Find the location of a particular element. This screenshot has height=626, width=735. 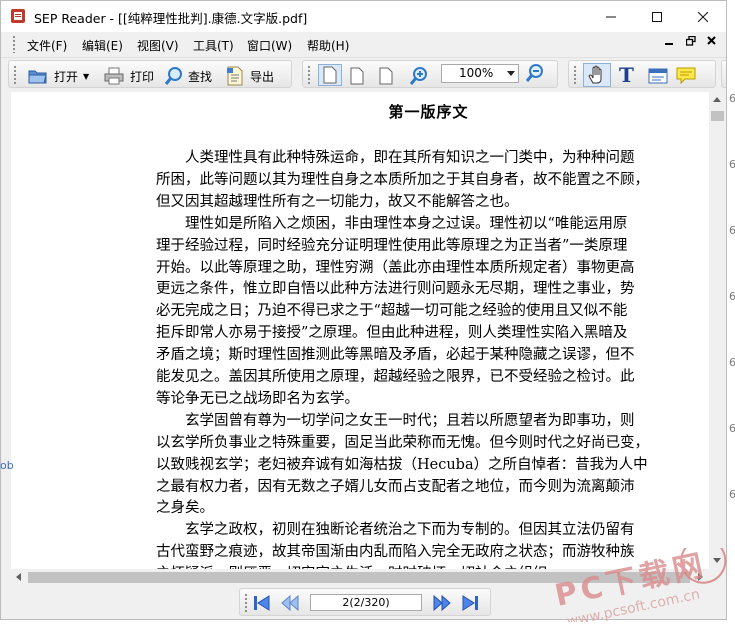

text-line: 开始。以此等原理之助，理性穷溯（盖此亦由理性本质所规定者）事物更高 is located at coordinates (395, 267).